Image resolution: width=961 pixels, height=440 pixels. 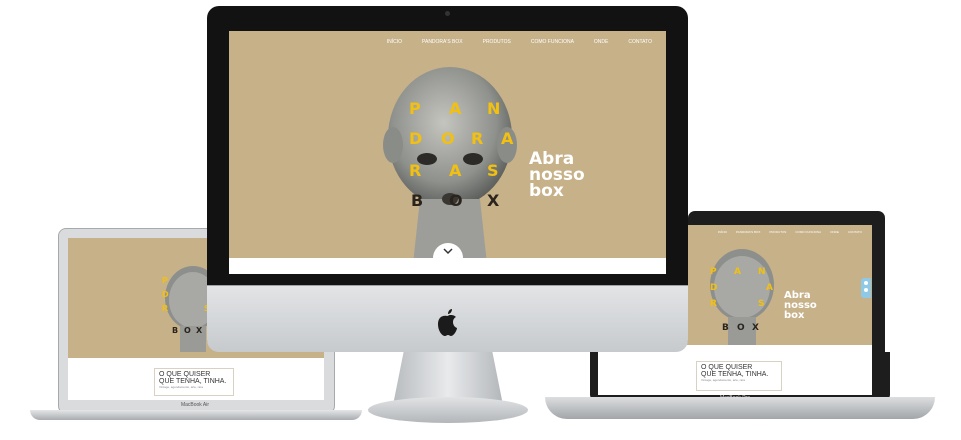 What do you see at coordinates (394, 42) in the screenshot?
I see `imac-nav-inicio: INÍCIO` at bounding box center [394, 42].